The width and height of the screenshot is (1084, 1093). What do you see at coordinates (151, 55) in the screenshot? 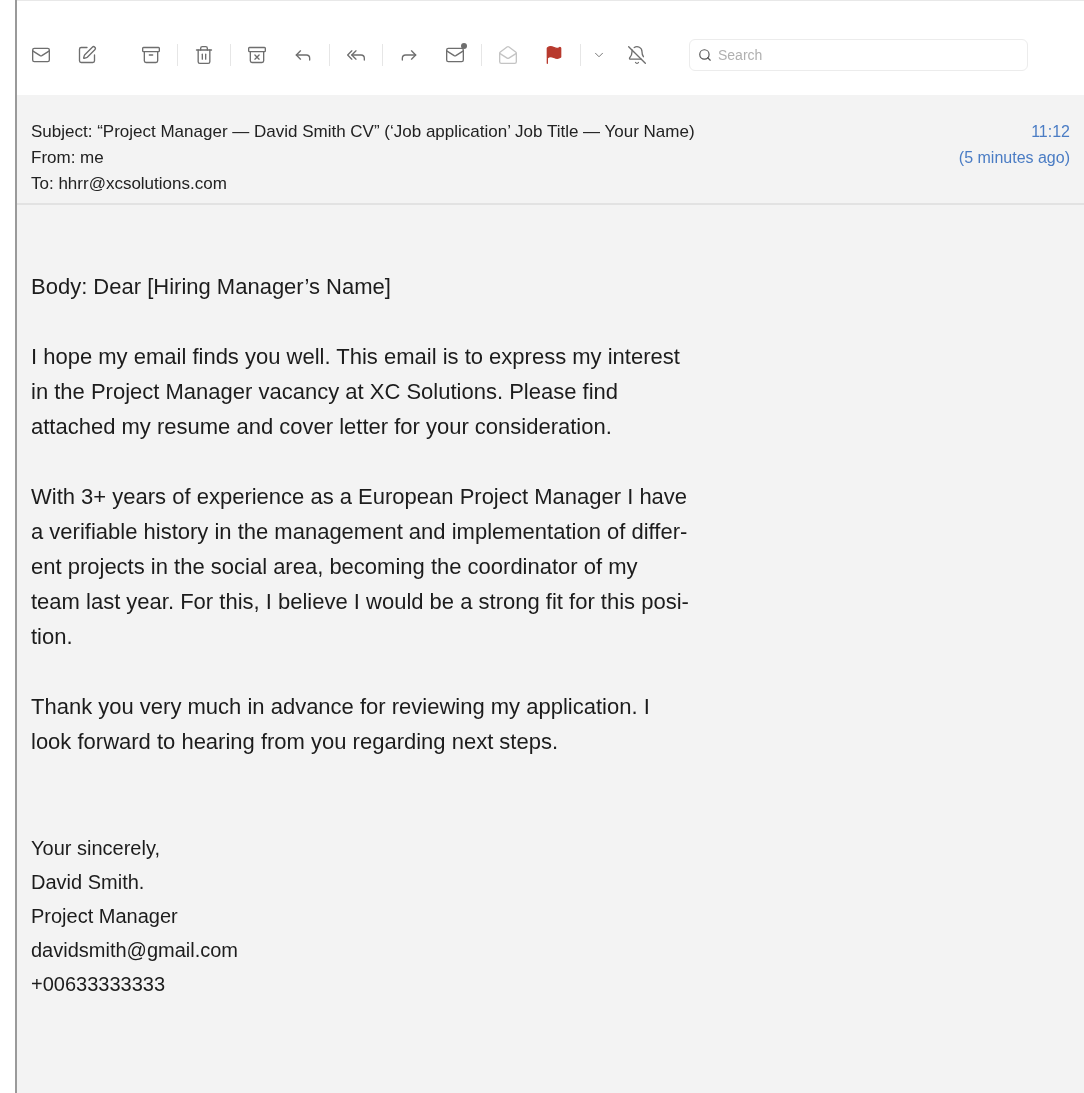
I see `archive-icon` at bounding box center [151, 55].